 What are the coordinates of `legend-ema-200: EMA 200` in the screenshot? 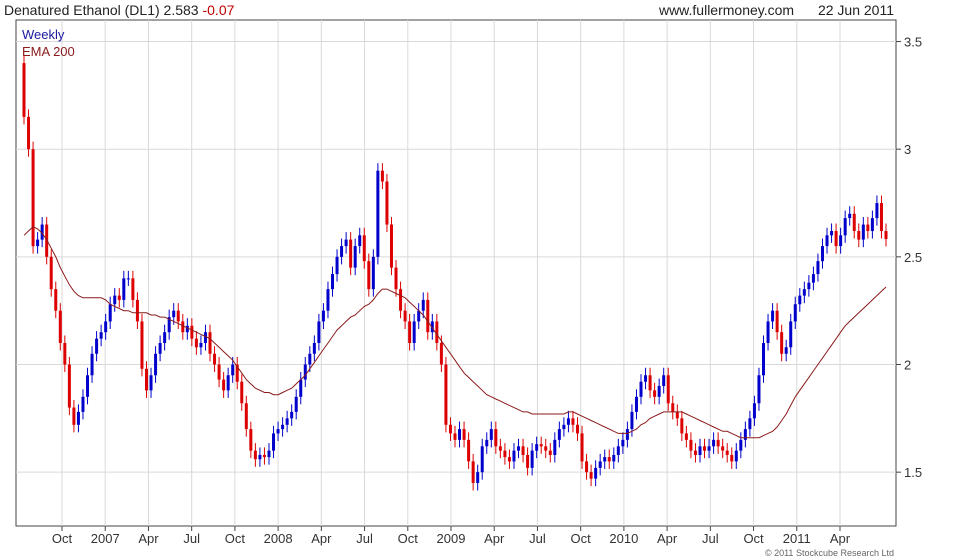 It's located at (48, 51).